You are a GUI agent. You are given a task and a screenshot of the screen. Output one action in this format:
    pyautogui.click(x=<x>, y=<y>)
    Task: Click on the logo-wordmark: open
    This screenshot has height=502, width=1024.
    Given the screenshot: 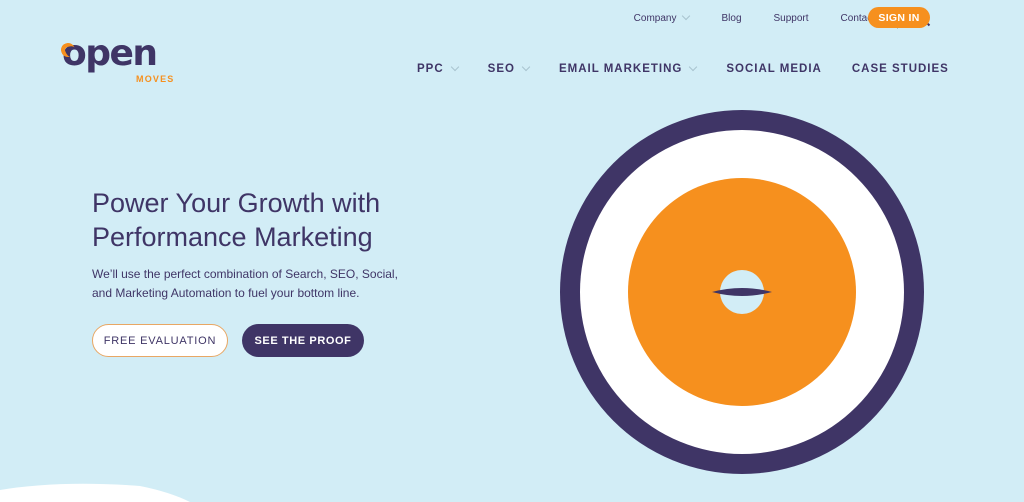 What is the action you would take?
    pyautogui.click(x=110, y=53)
    